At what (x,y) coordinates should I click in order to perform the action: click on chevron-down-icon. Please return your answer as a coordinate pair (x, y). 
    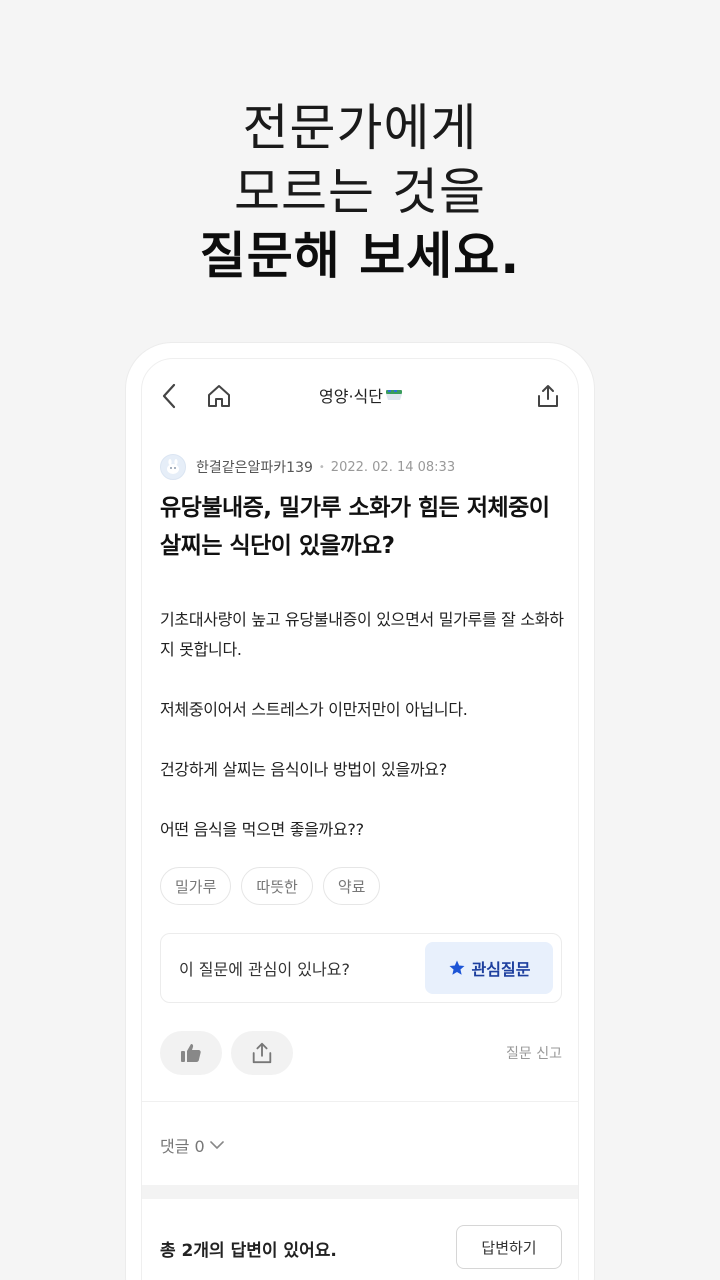
    Looking at the image, I should click on (216, 1145).